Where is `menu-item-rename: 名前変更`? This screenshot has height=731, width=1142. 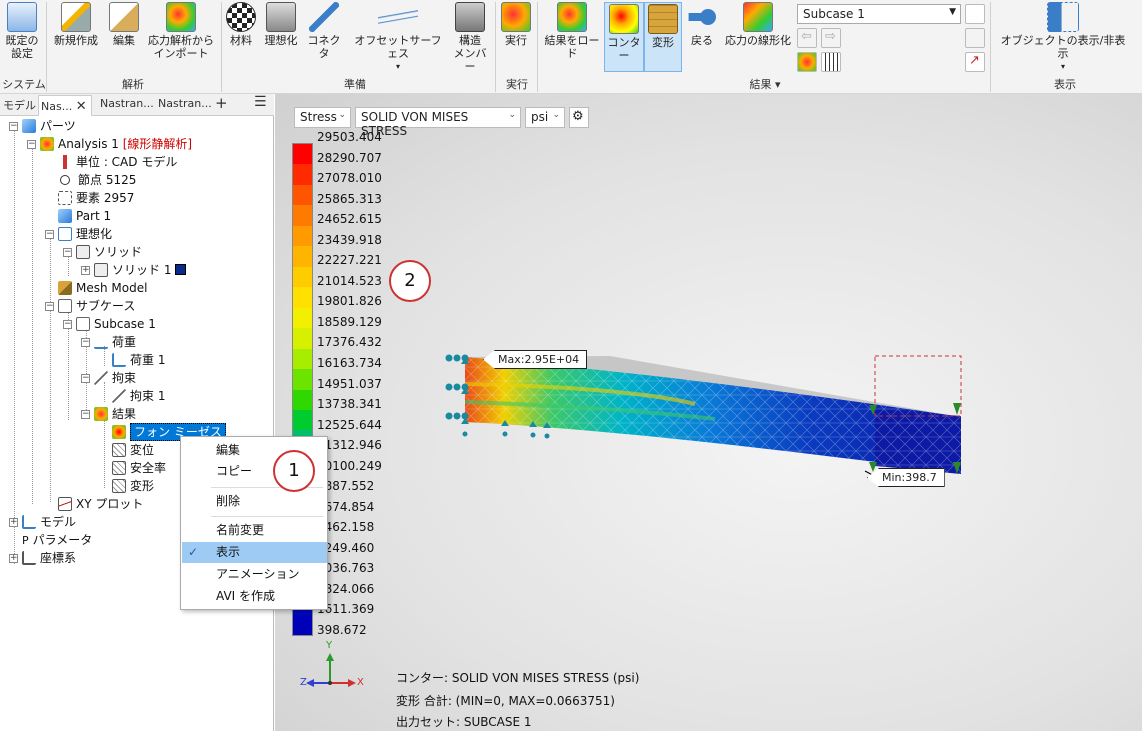
menu-item-rename: 名前変更 is located at coordinates (254, 530).